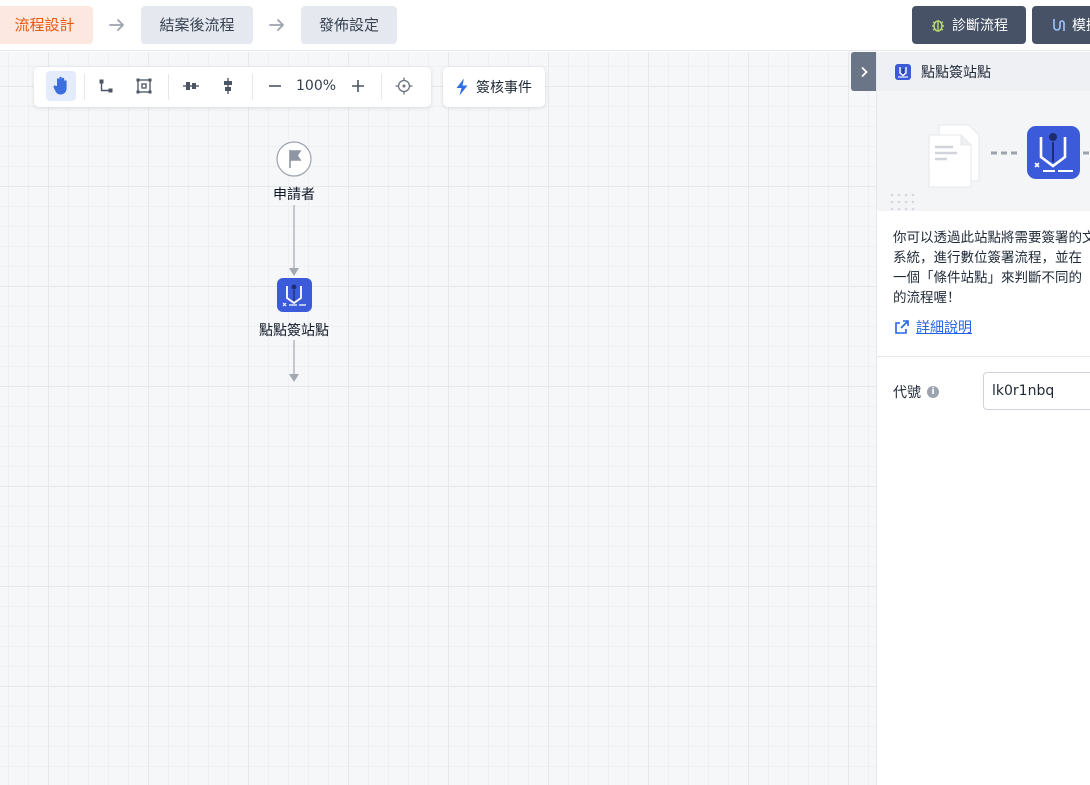 The height and width of the screenshot is (785, 1090). What do you see at coordinates (294, 195) in the screenshot?
I see `start-node-label: 申請者` at bounding box center [294, 195].